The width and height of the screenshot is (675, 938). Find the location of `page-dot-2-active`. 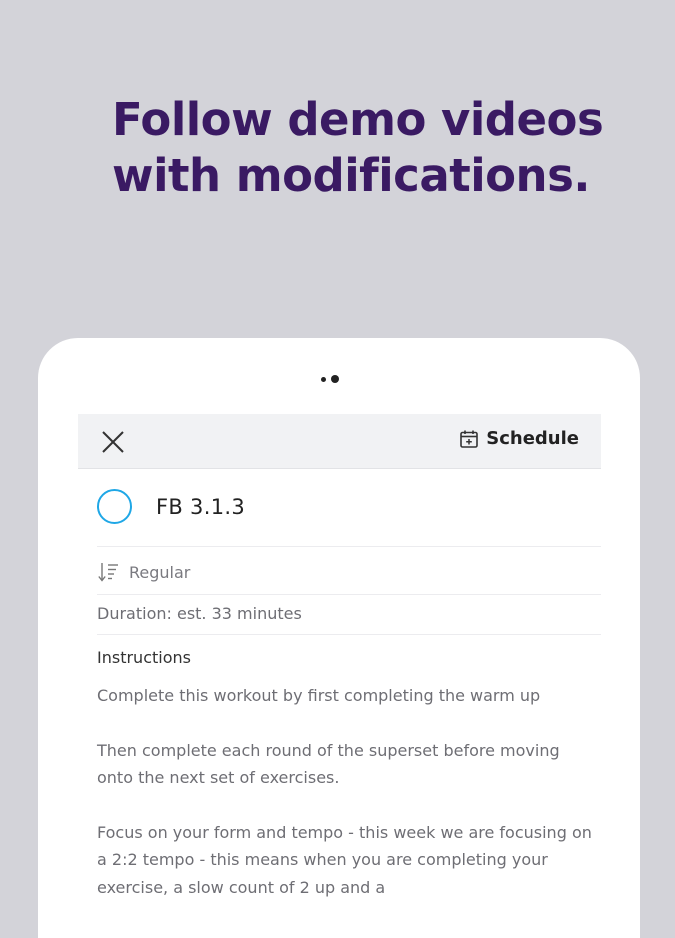

page-dot-2-active is located at coordinates (335, 379).